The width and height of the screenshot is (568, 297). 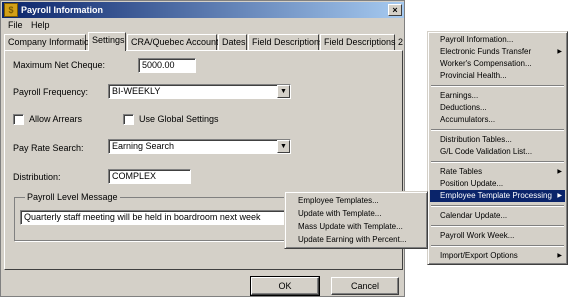 What do you see at coordinates (285, 286) in the screenshot?
I see `ok-button: OK` at bounding box center [285, 286].